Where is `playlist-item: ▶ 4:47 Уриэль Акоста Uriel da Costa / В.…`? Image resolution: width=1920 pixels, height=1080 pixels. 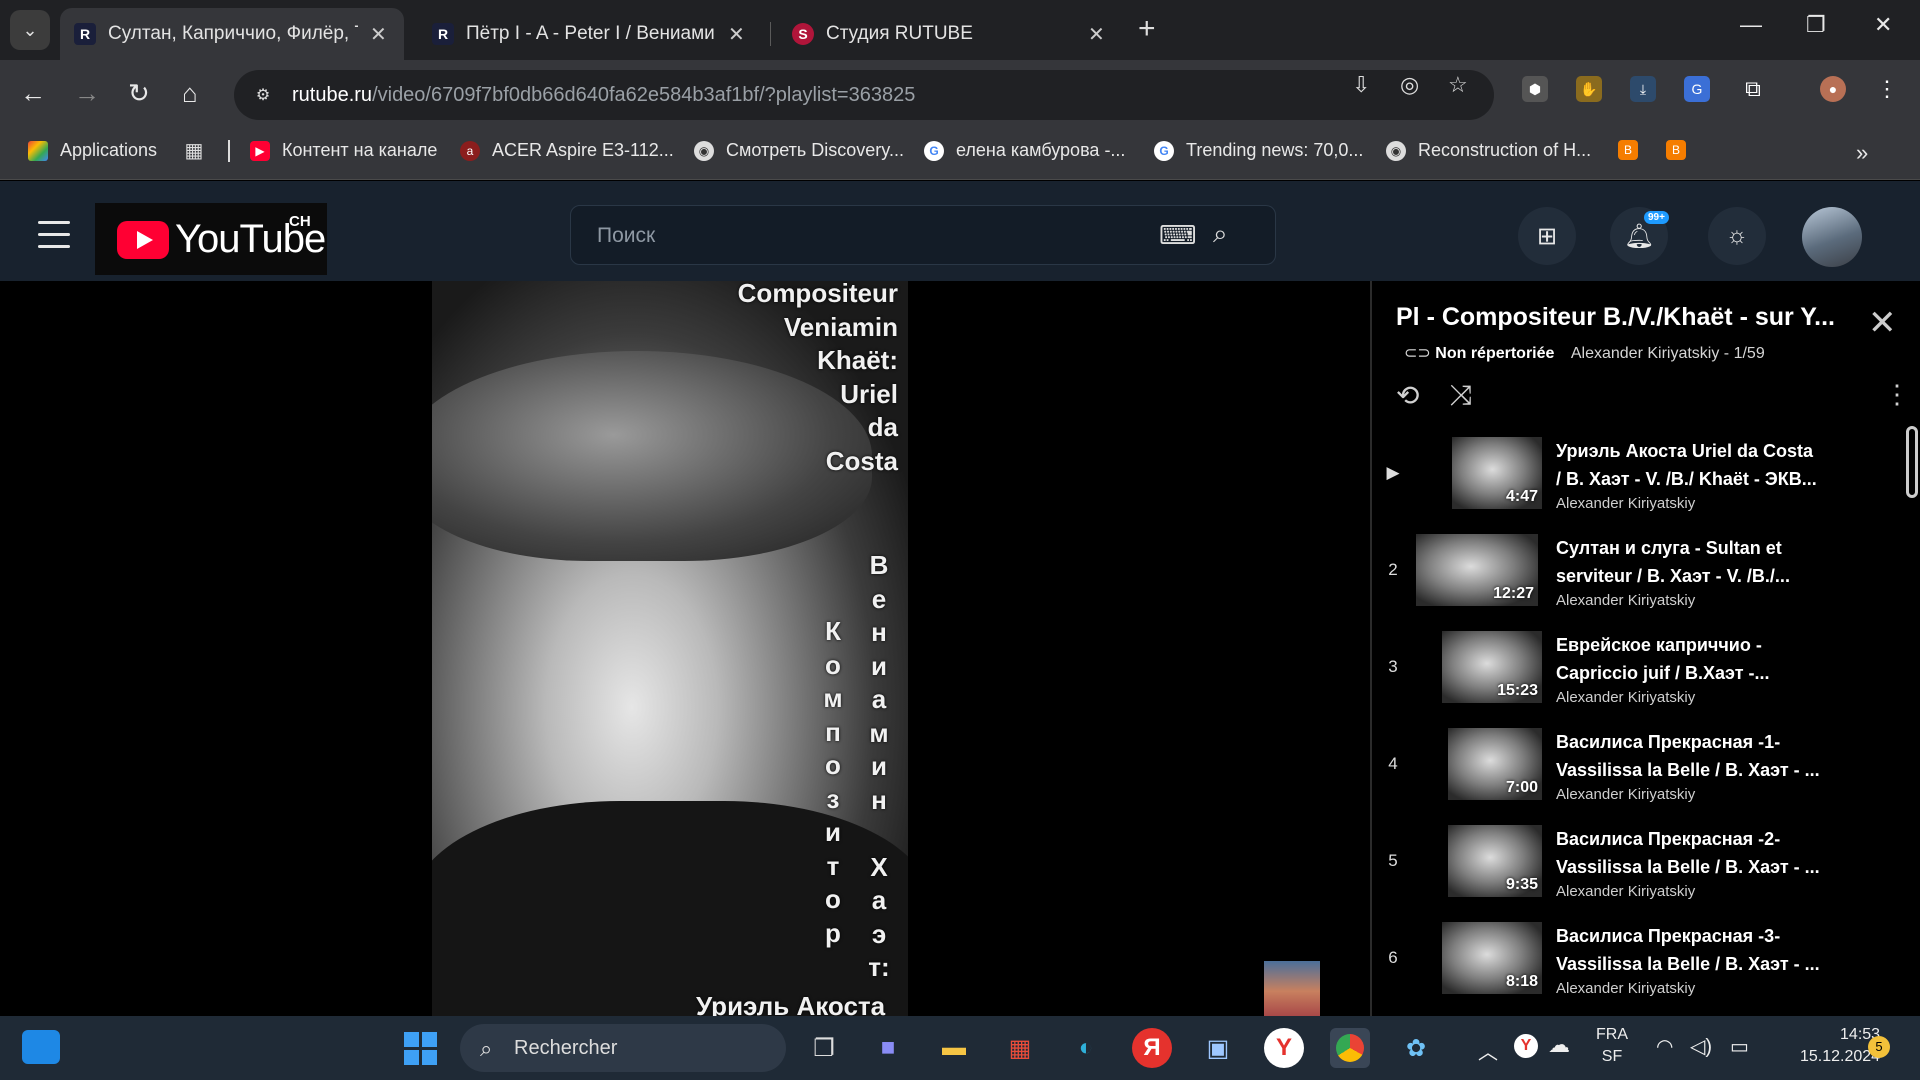 playlist-item: ▶ 4:47 Уриэль Акоста Uriel da Costa / В.… is located at coordinates (1632, 475).